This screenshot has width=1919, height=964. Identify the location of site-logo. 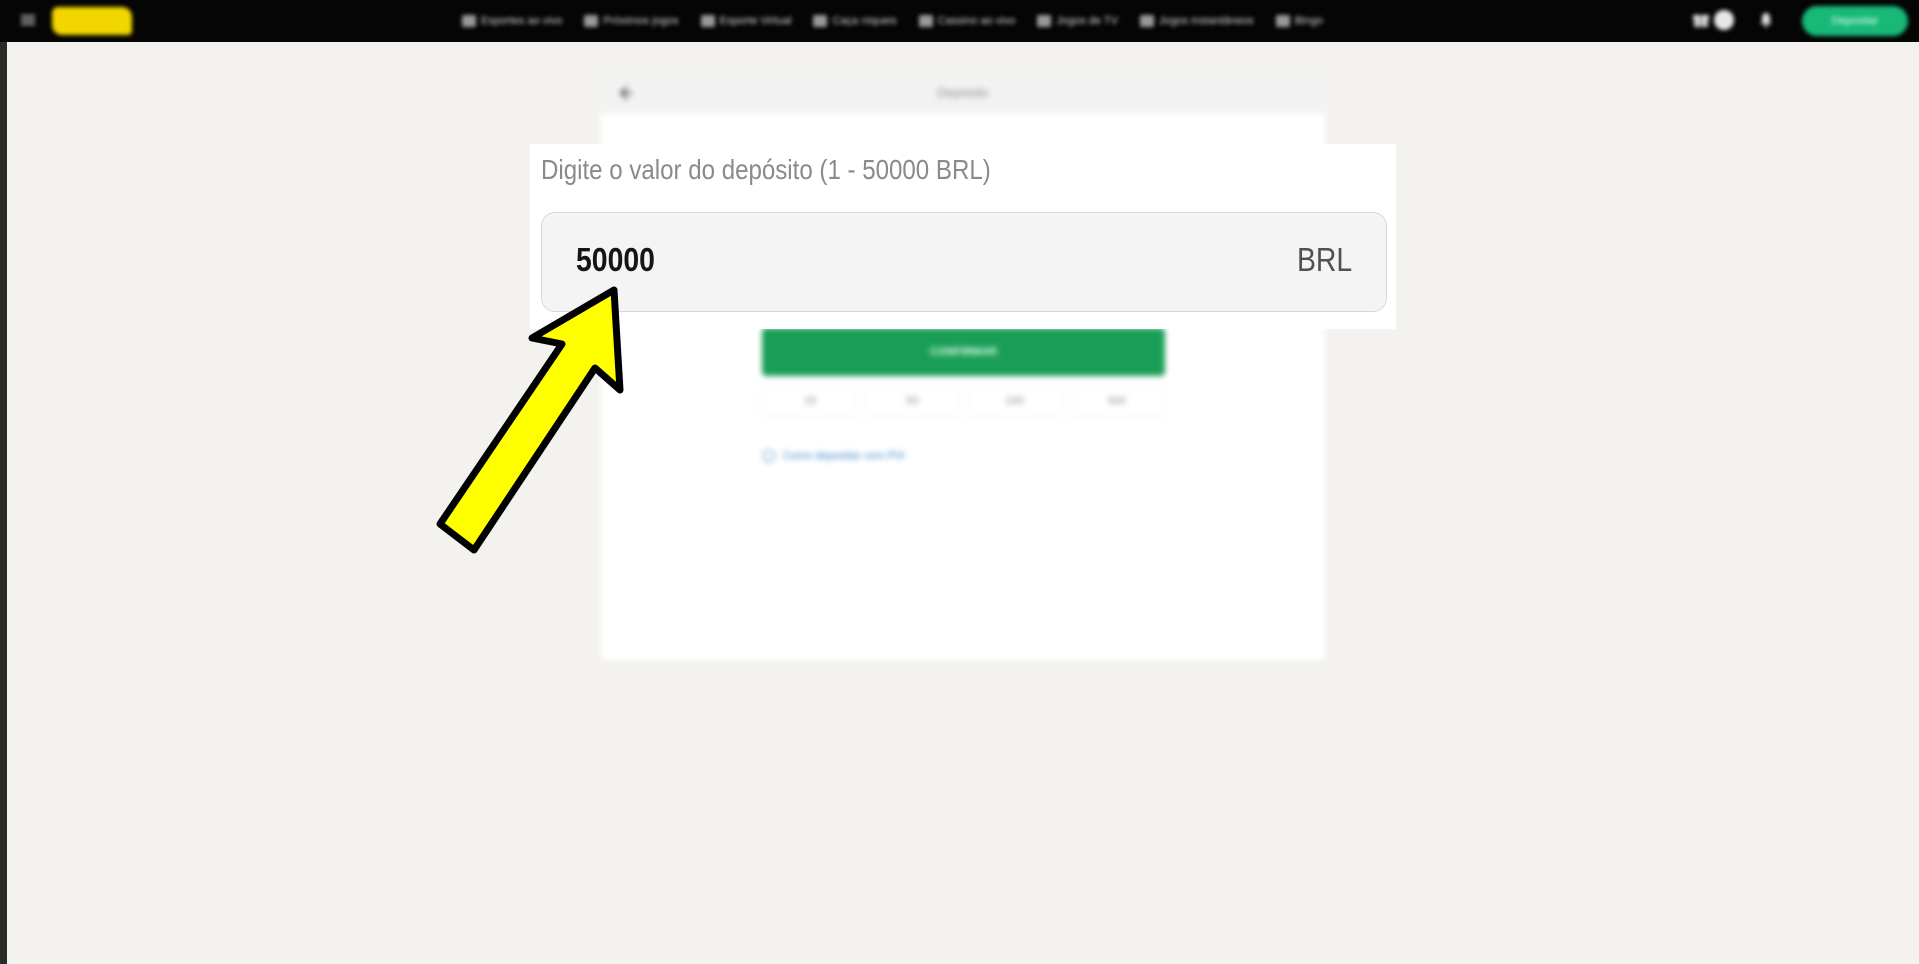
(92, 21).